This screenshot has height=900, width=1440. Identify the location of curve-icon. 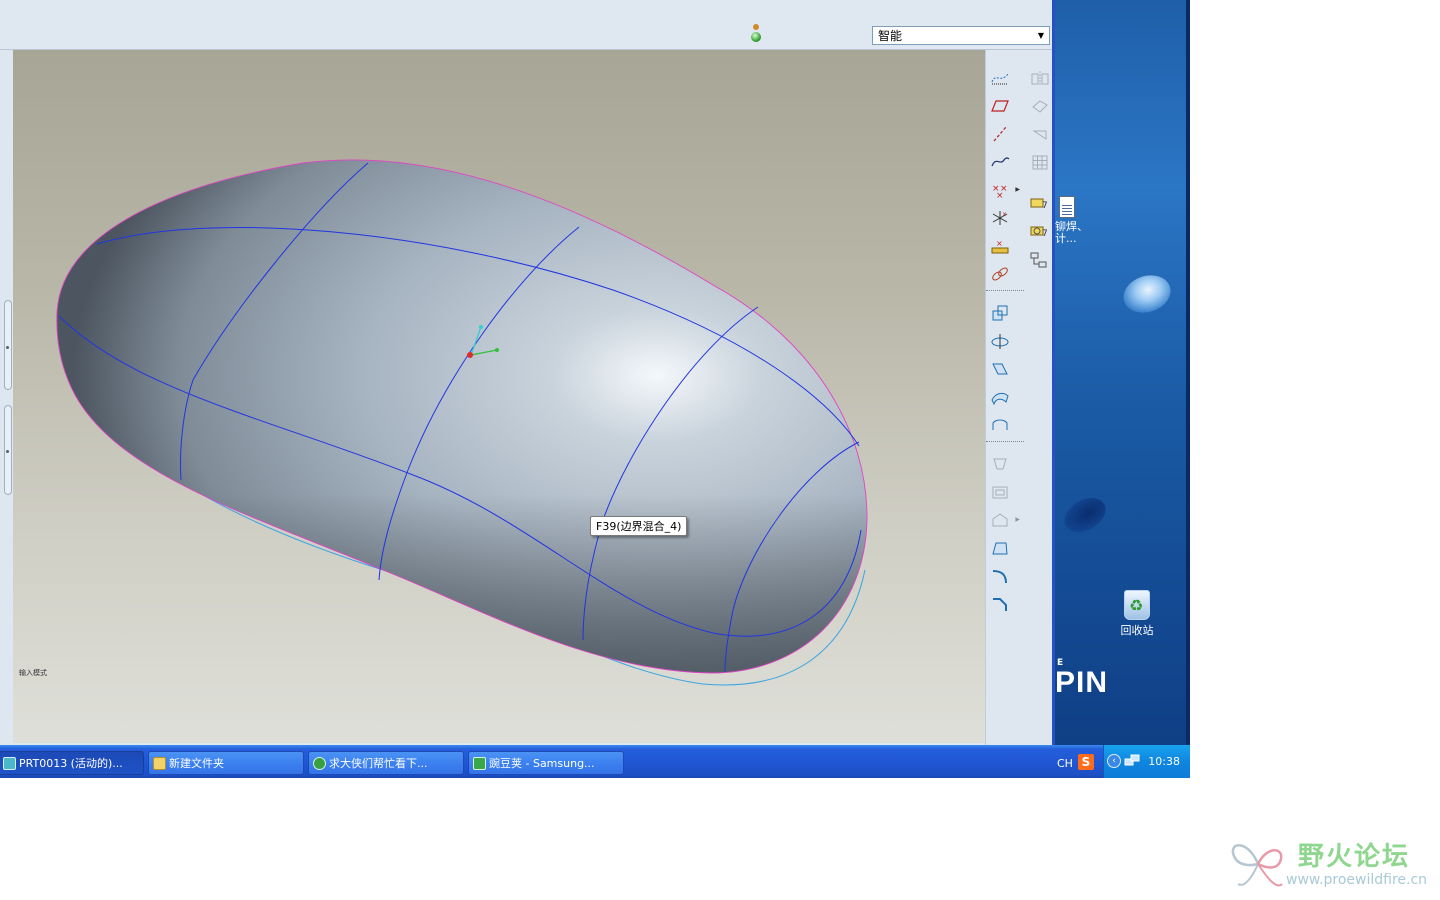
(1000, 162).